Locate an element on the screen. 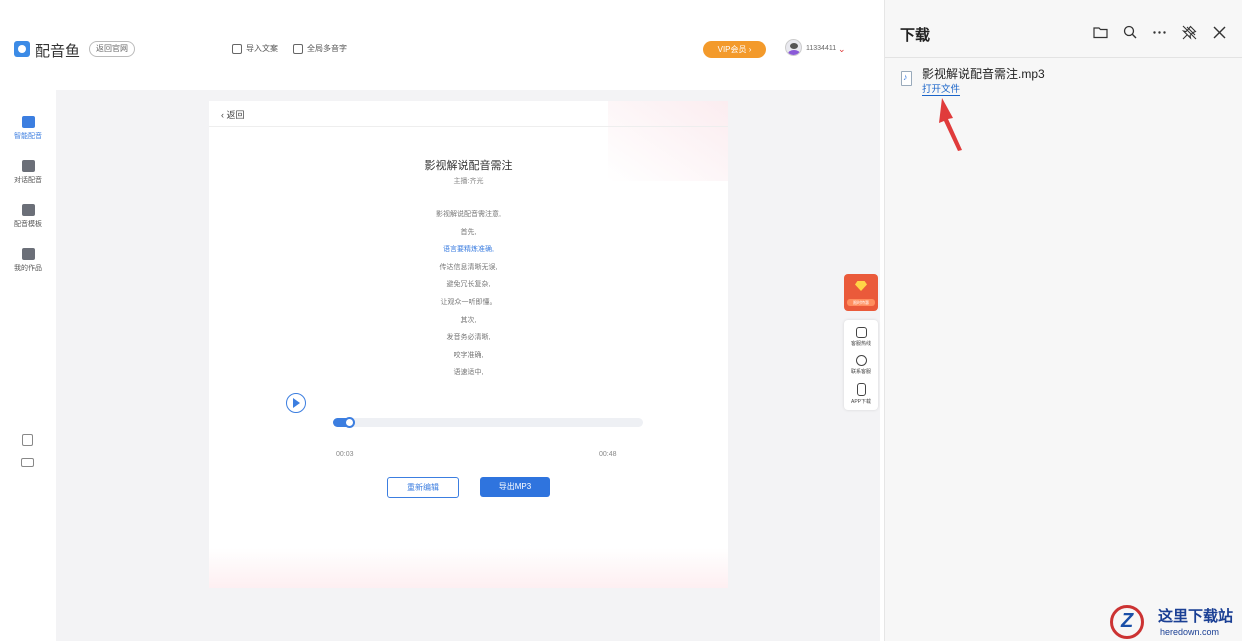  tablet-icon is located at coordinates (861, 389).